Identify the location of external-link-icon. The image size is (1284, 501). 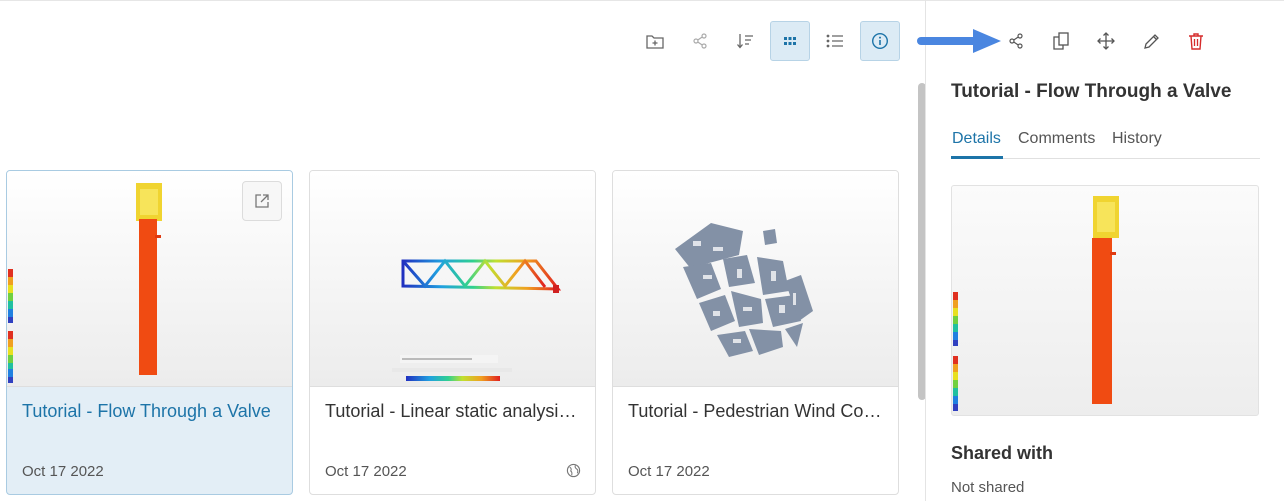
(262, 201).